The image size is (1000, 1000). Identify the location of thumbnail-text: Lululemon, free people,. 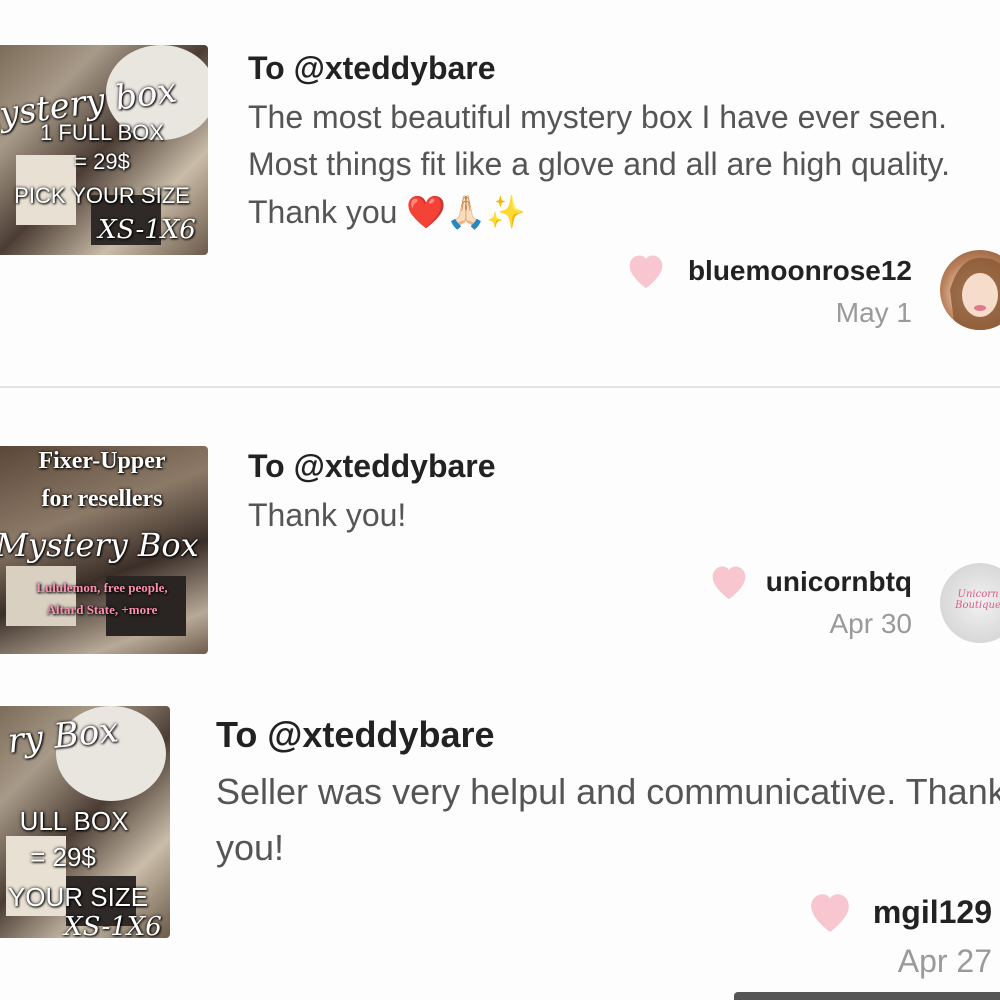
(102, 587).